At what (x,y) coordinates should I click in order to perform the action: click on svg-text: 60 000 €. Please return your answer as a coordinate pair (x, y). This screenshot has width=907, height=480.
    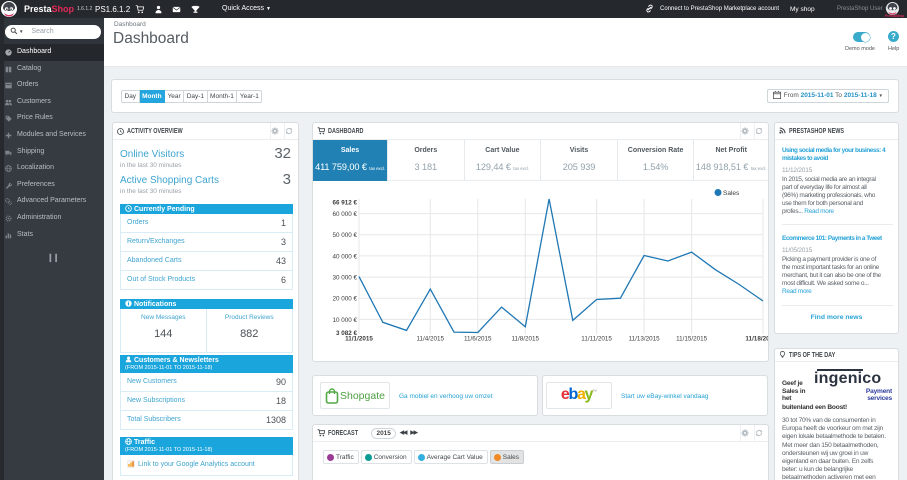
    Looking at the image, I should click on (344, 214).